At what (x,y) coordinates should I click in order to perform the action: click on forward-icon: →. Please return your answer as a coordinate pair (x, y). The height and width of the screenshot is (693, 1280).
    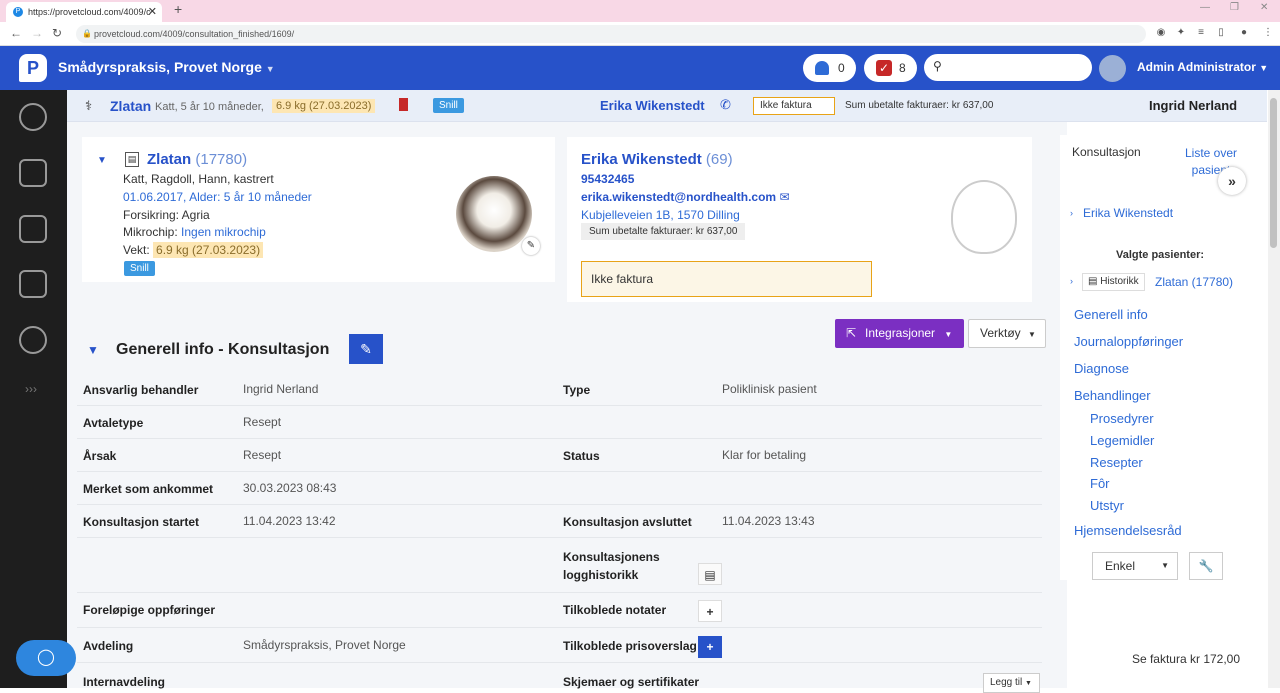
    Looking at the image, I should click on (37, 33).